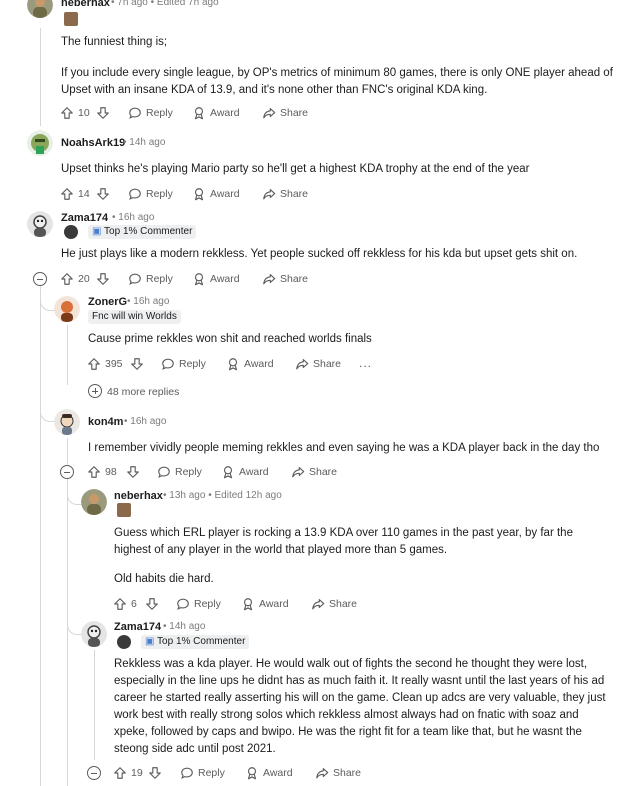  I want to click on vote-count: 20, so click(84, 279).